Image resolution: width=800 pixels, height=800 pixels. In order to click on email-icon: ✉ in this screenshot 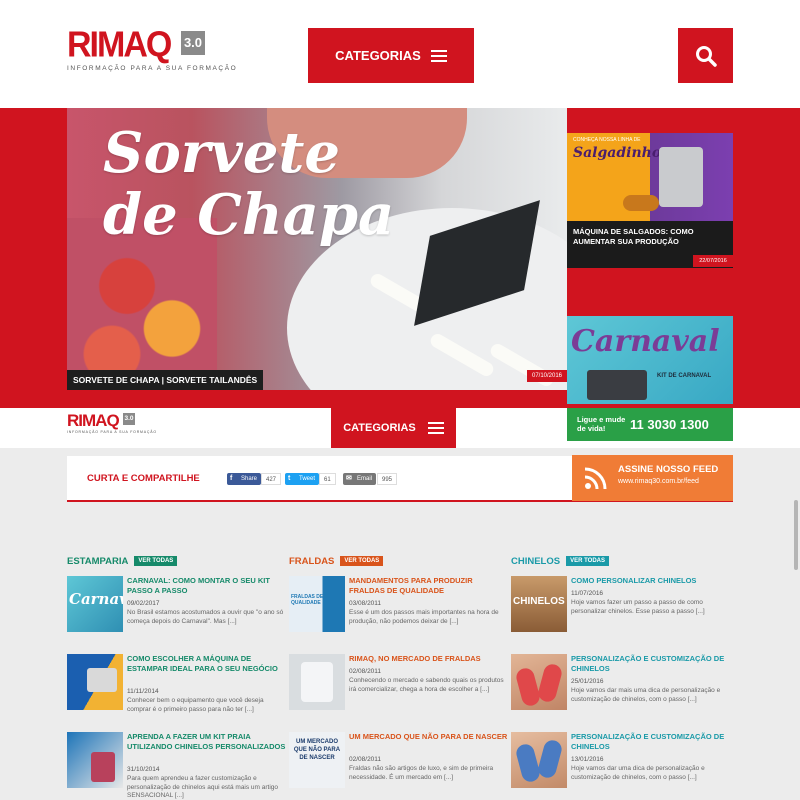, I will do `click(349, 478)`.